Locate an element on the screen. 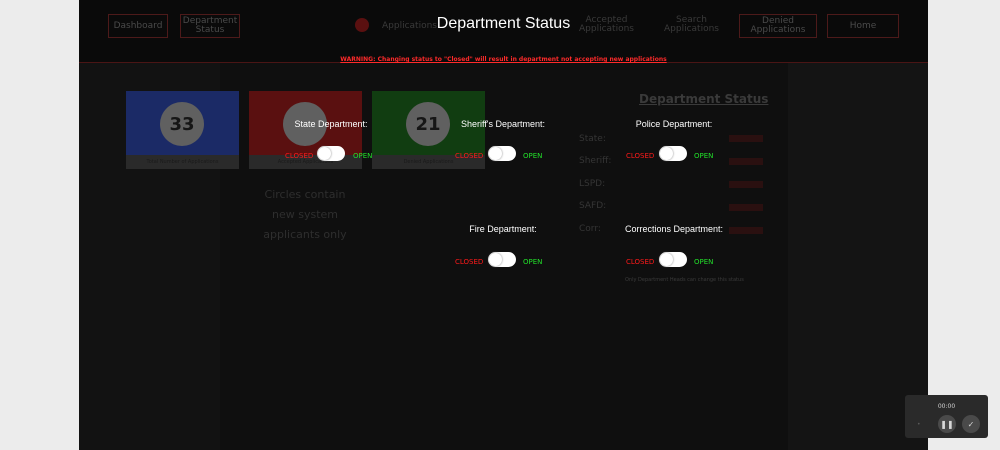 This screenshot has width=1000, height=450. corrections-status-toggle is located at coordinates (673, 259).